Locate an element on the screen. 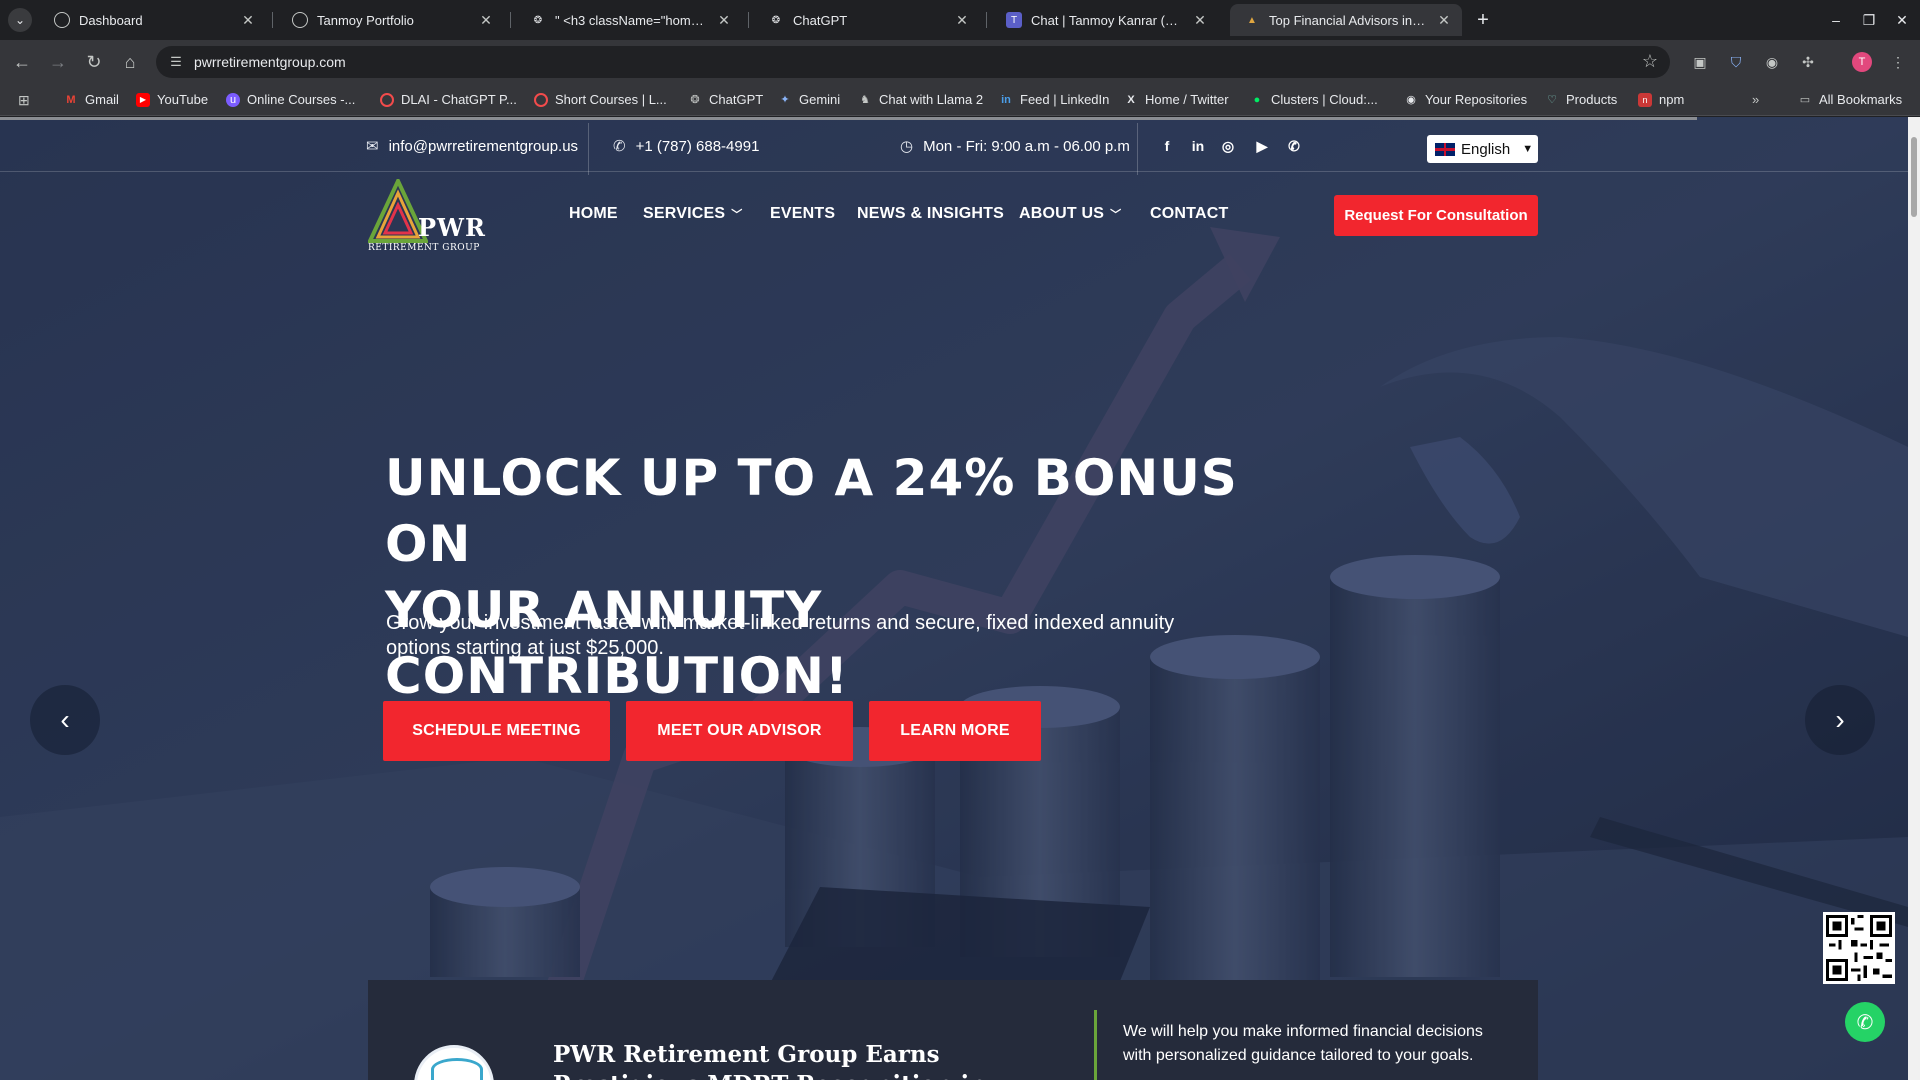  site-logo: PWR RETIREMENT GROUP is located at coordinates (427, 219).